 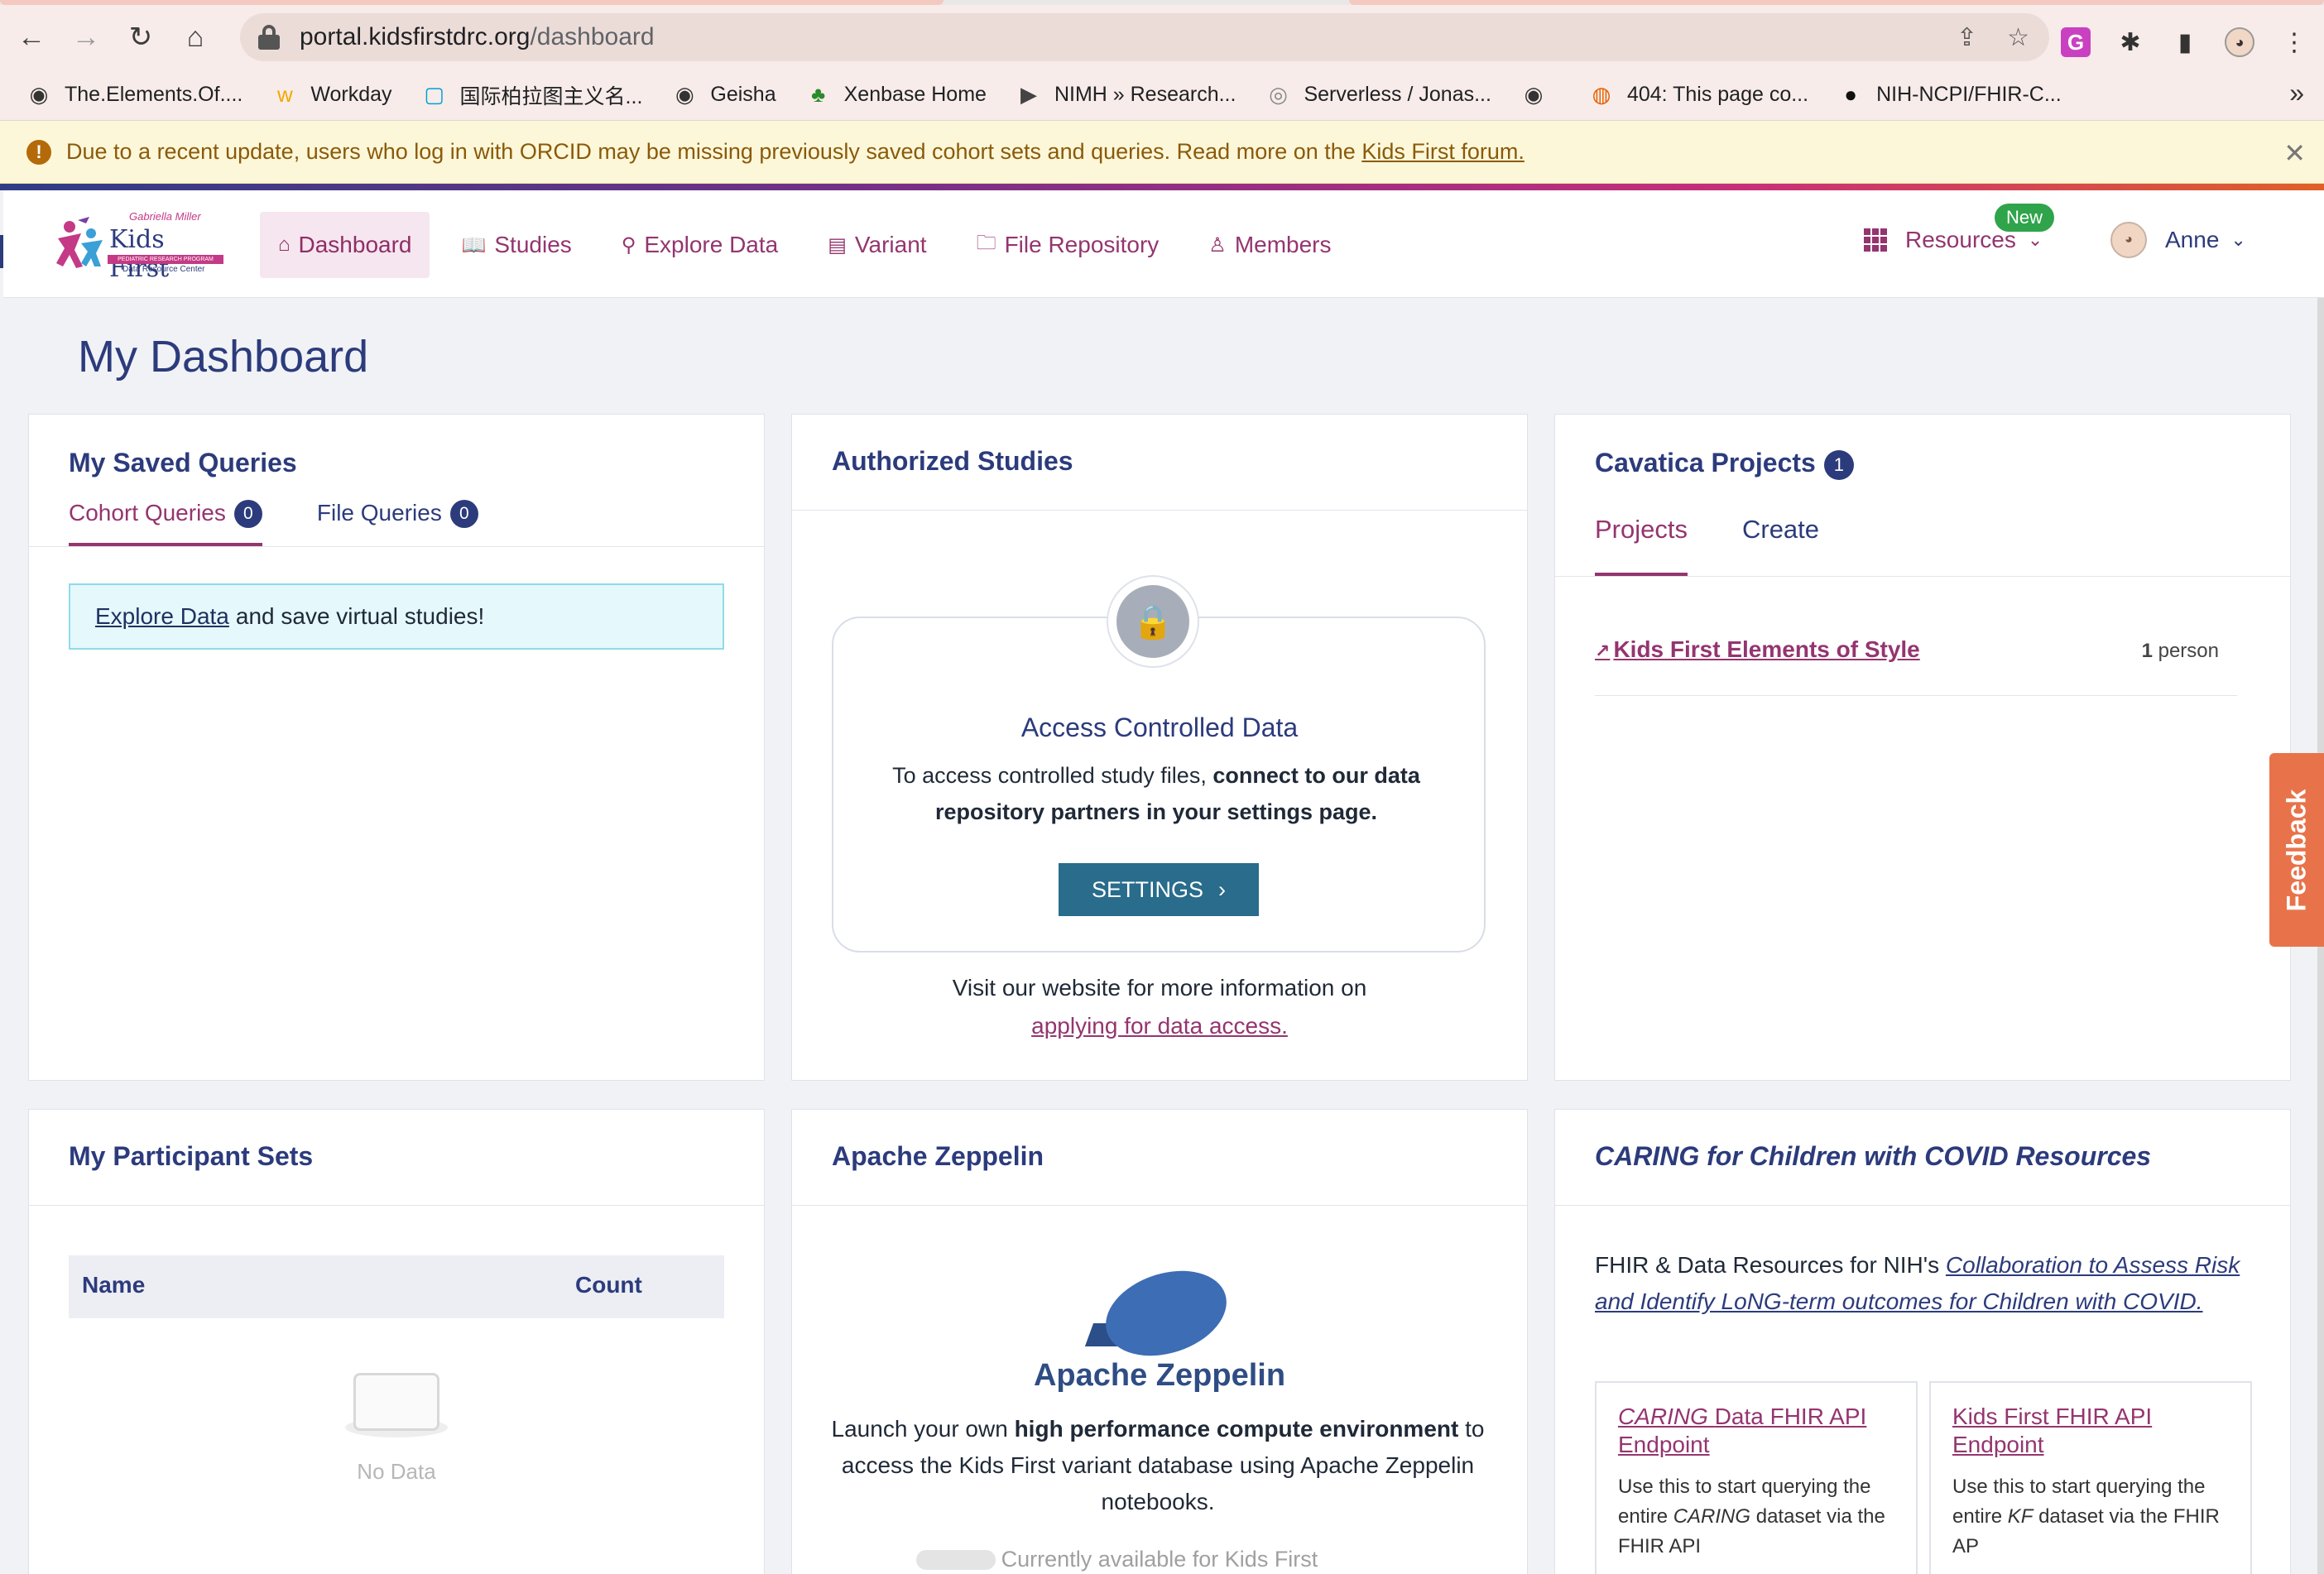 What do you see at coordinates (1756, 1431) in the screenshot?
I see `api-card-title: CARING Data FHIR API Endpoint` at bounding box center [1756, 1431].